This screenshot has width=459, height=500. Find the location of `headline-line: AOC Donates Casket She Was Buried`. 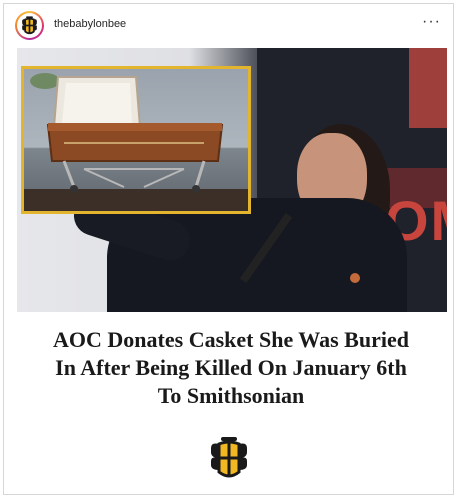

headline-line: AOC Donates Casket She Was Buried is located at coordinates (231, 339).